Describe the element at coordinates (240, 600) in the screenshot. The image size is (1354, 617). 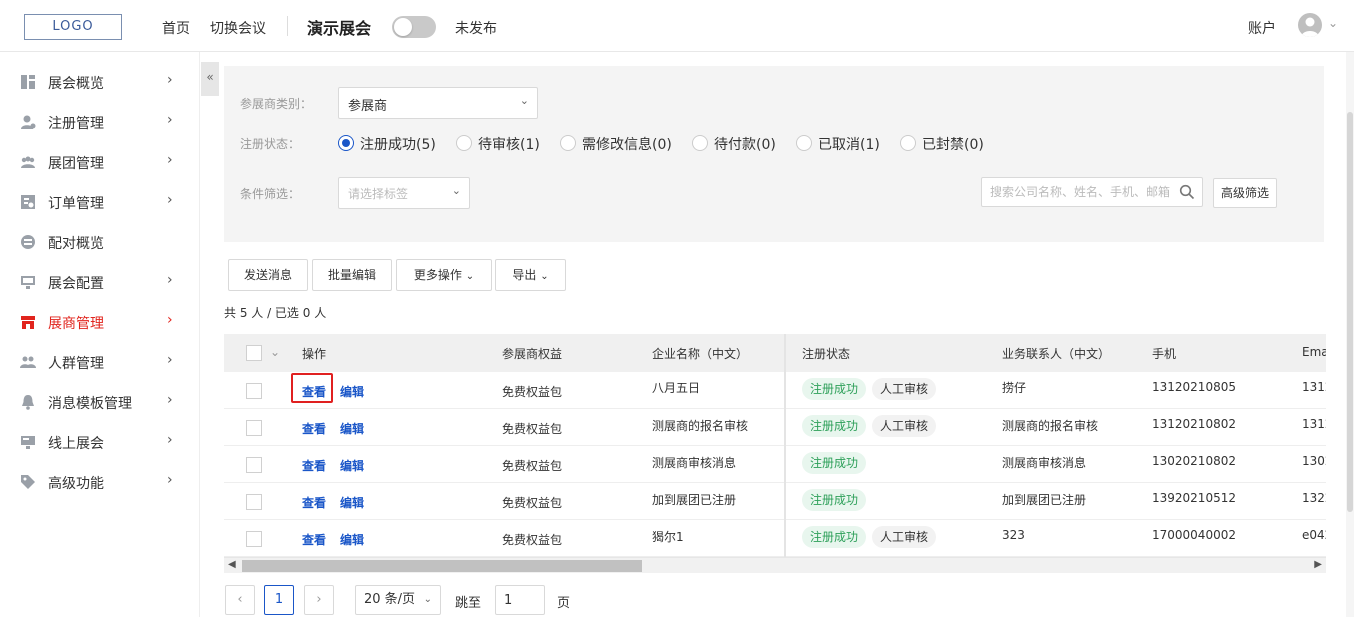
I see `prev-page-button: ‹` at that location.